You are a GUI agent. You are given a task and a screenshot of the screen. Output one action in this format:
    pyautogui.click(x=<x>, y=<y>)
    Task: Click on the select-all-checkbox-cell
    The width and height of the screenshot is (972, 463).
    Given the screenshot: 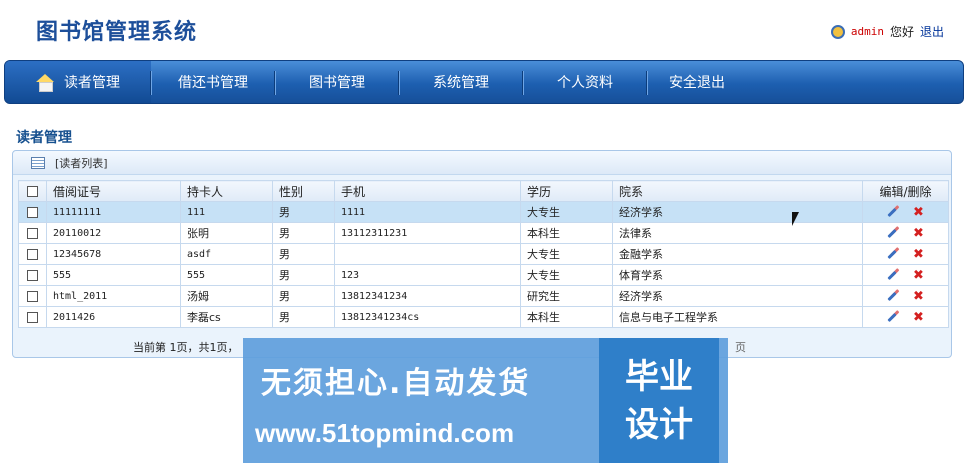 What is the action you would take?
    pyautogui.click(x=32, y=191)
    